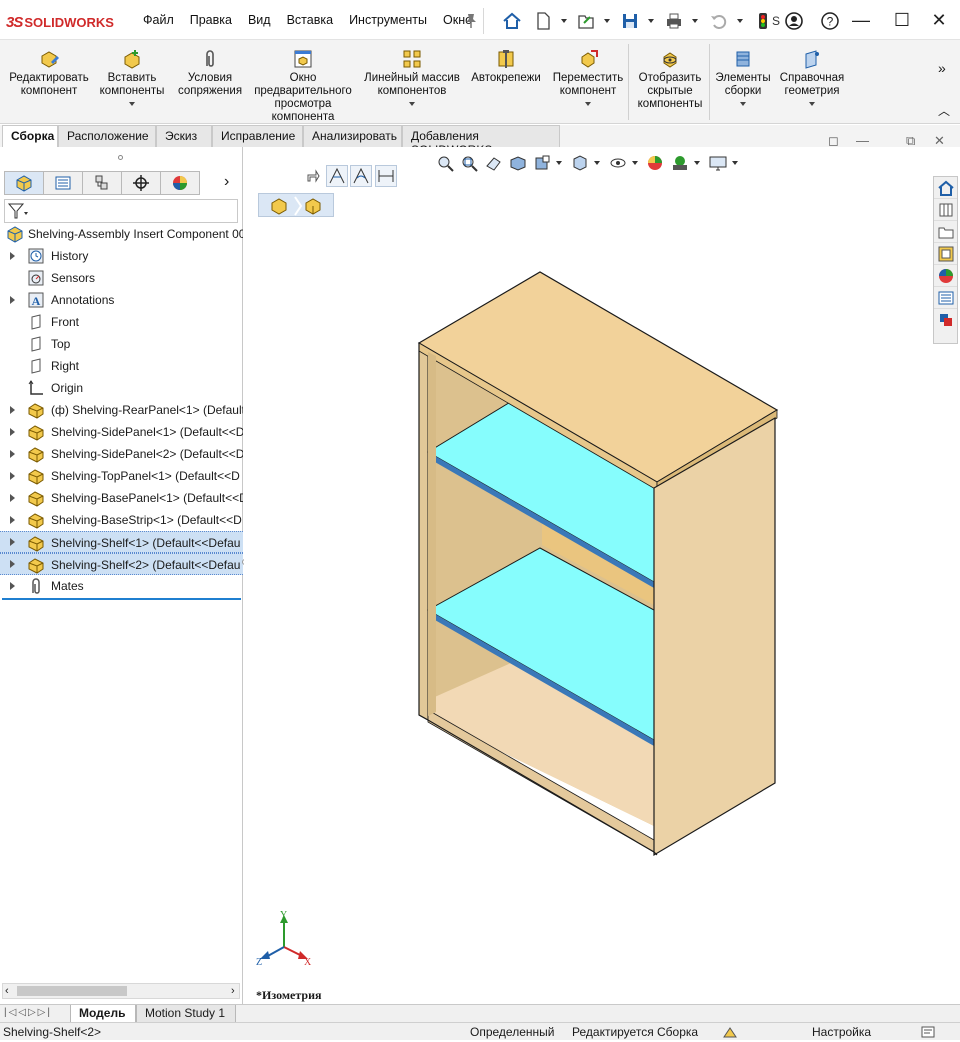  I want to click on menu-file: Файл, so click(158, 20).